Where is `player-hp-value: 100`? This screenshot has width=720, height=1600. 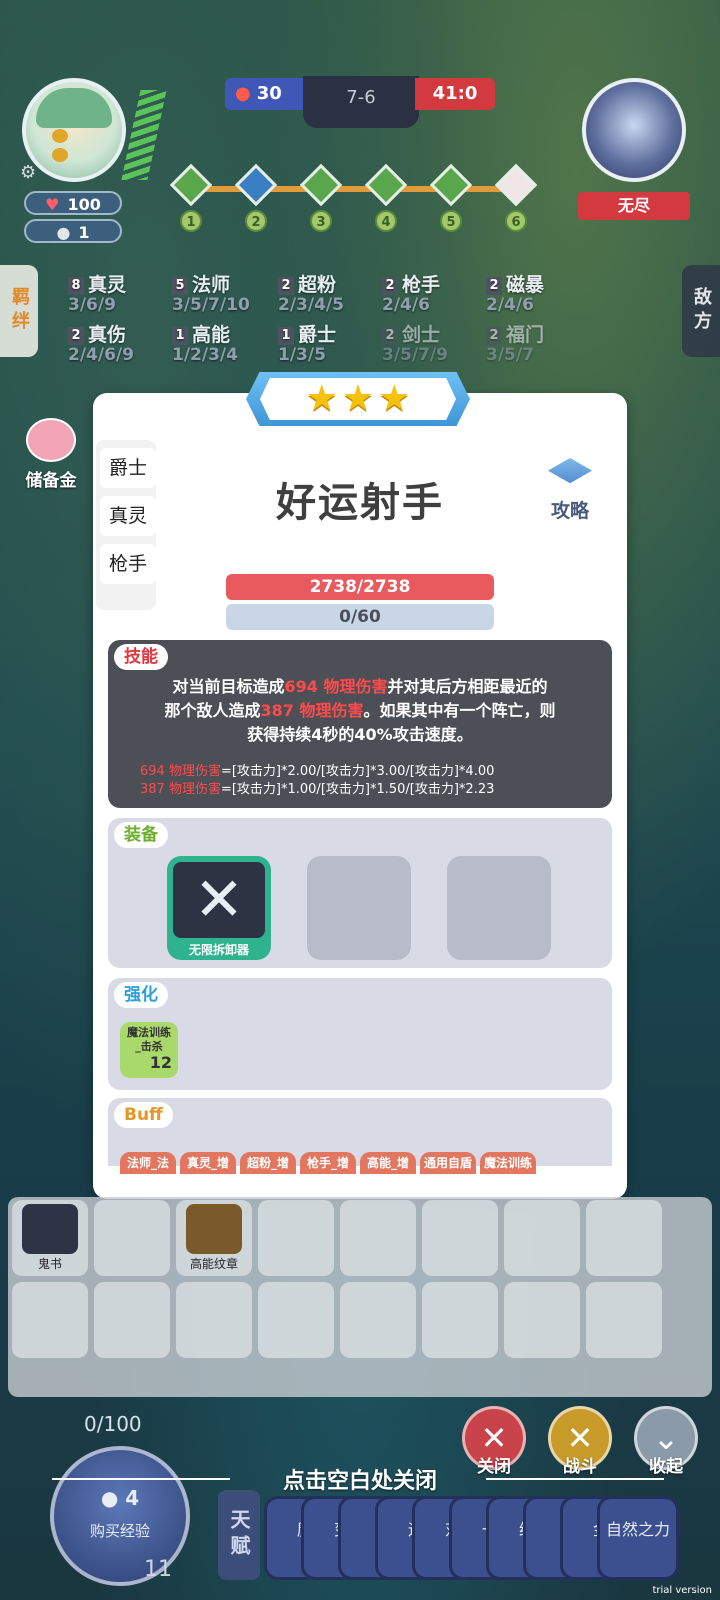
player-hp-value: 100 is located at coordinates (84, 204).